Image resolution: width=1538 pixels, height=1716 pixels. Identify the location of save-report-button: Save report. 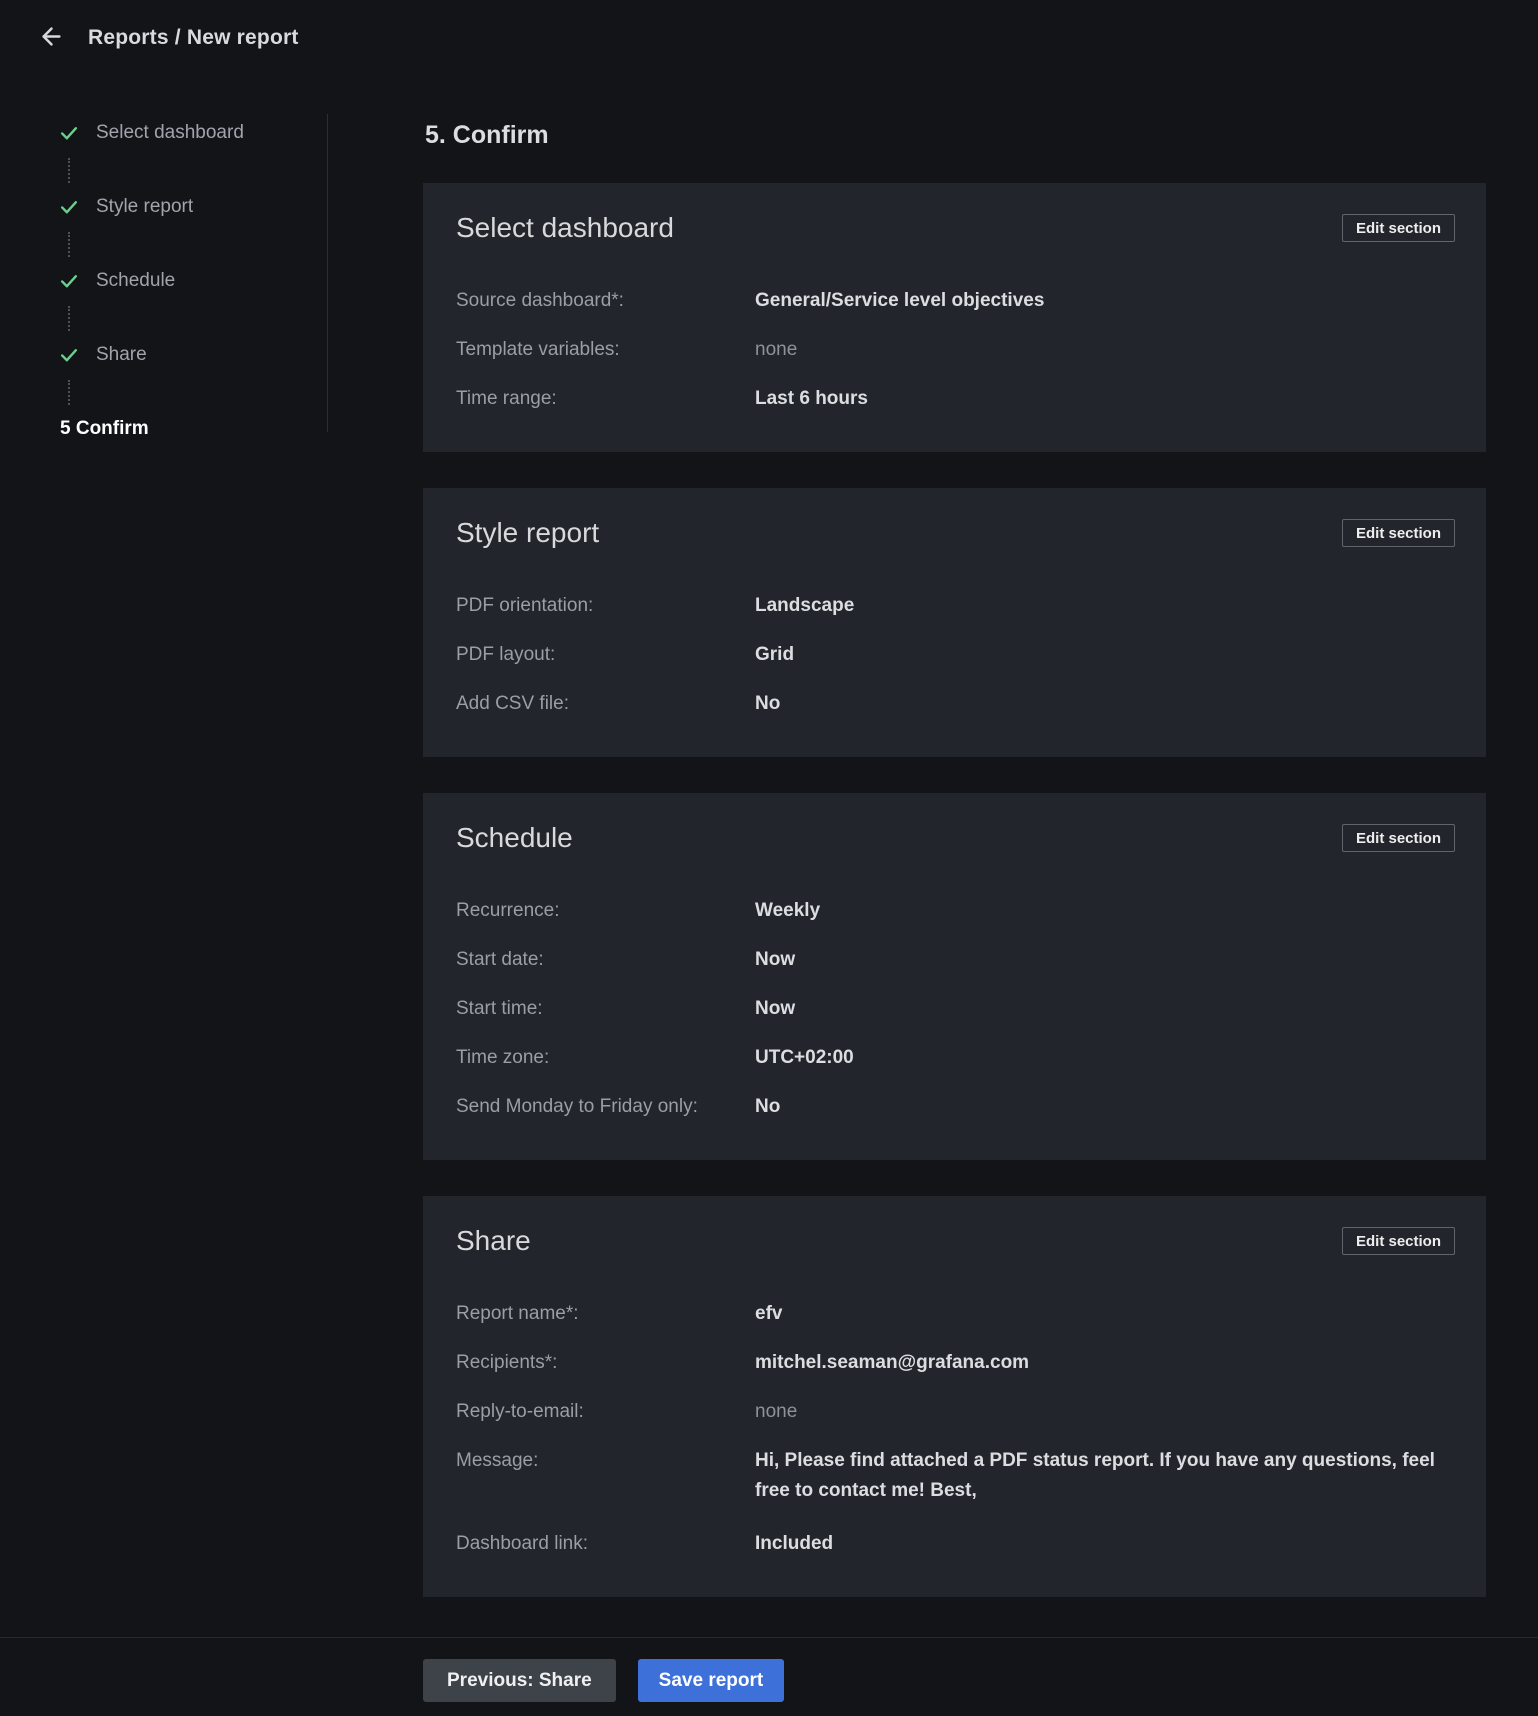
(711, 1680).